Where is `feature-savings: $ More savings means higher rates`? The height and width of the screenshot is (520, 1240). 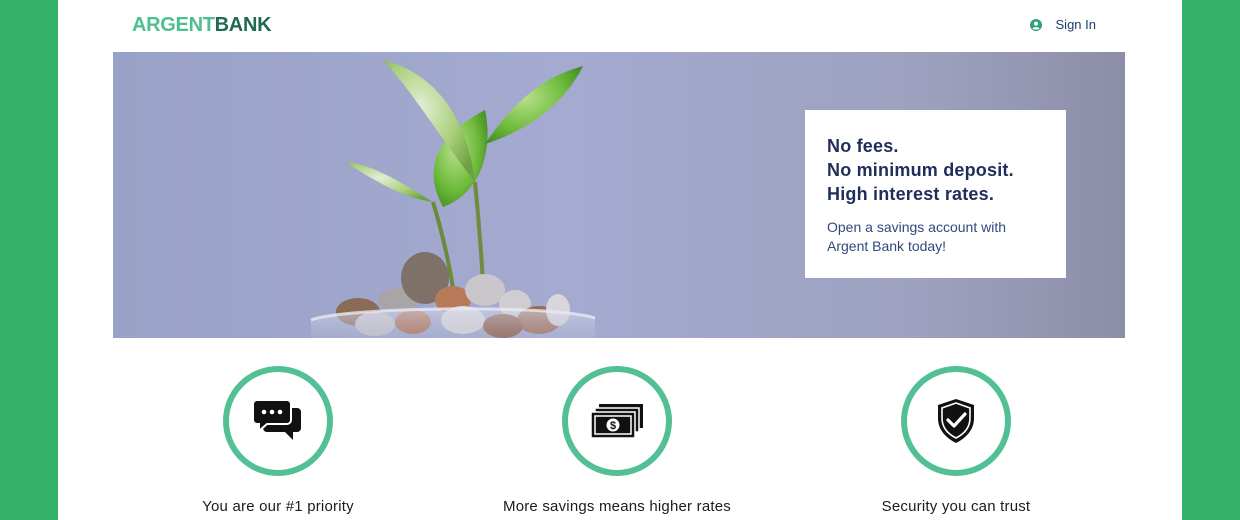 feature-savings: $ More savings means higher rates is located at coordinates (617, 440).